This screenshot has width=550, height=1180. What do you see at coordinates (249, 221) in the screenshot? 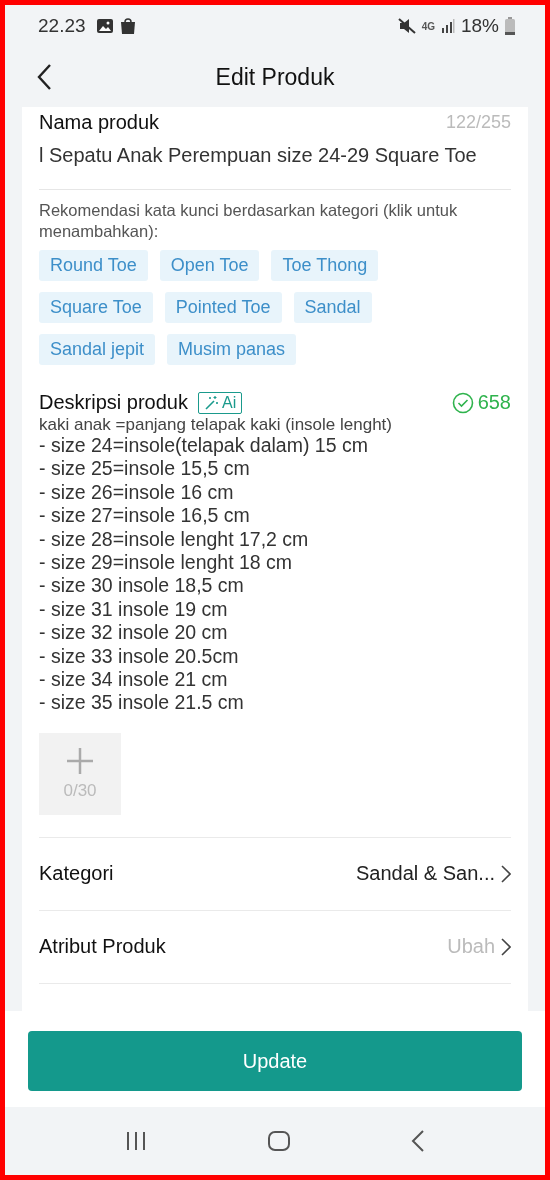
I see `keyword-hint: Rekomendasi kata kunci berdasarkan kategori (klik untuk menambahkan):` at bounding box center [249, 221].